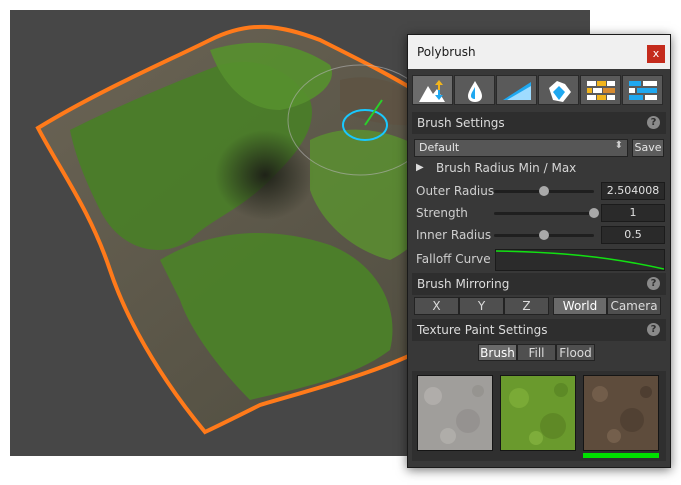 The width and height of the screenshot is (681, 485). I want to click on mirror-camera-toggle: Camera, so click(634, 306).